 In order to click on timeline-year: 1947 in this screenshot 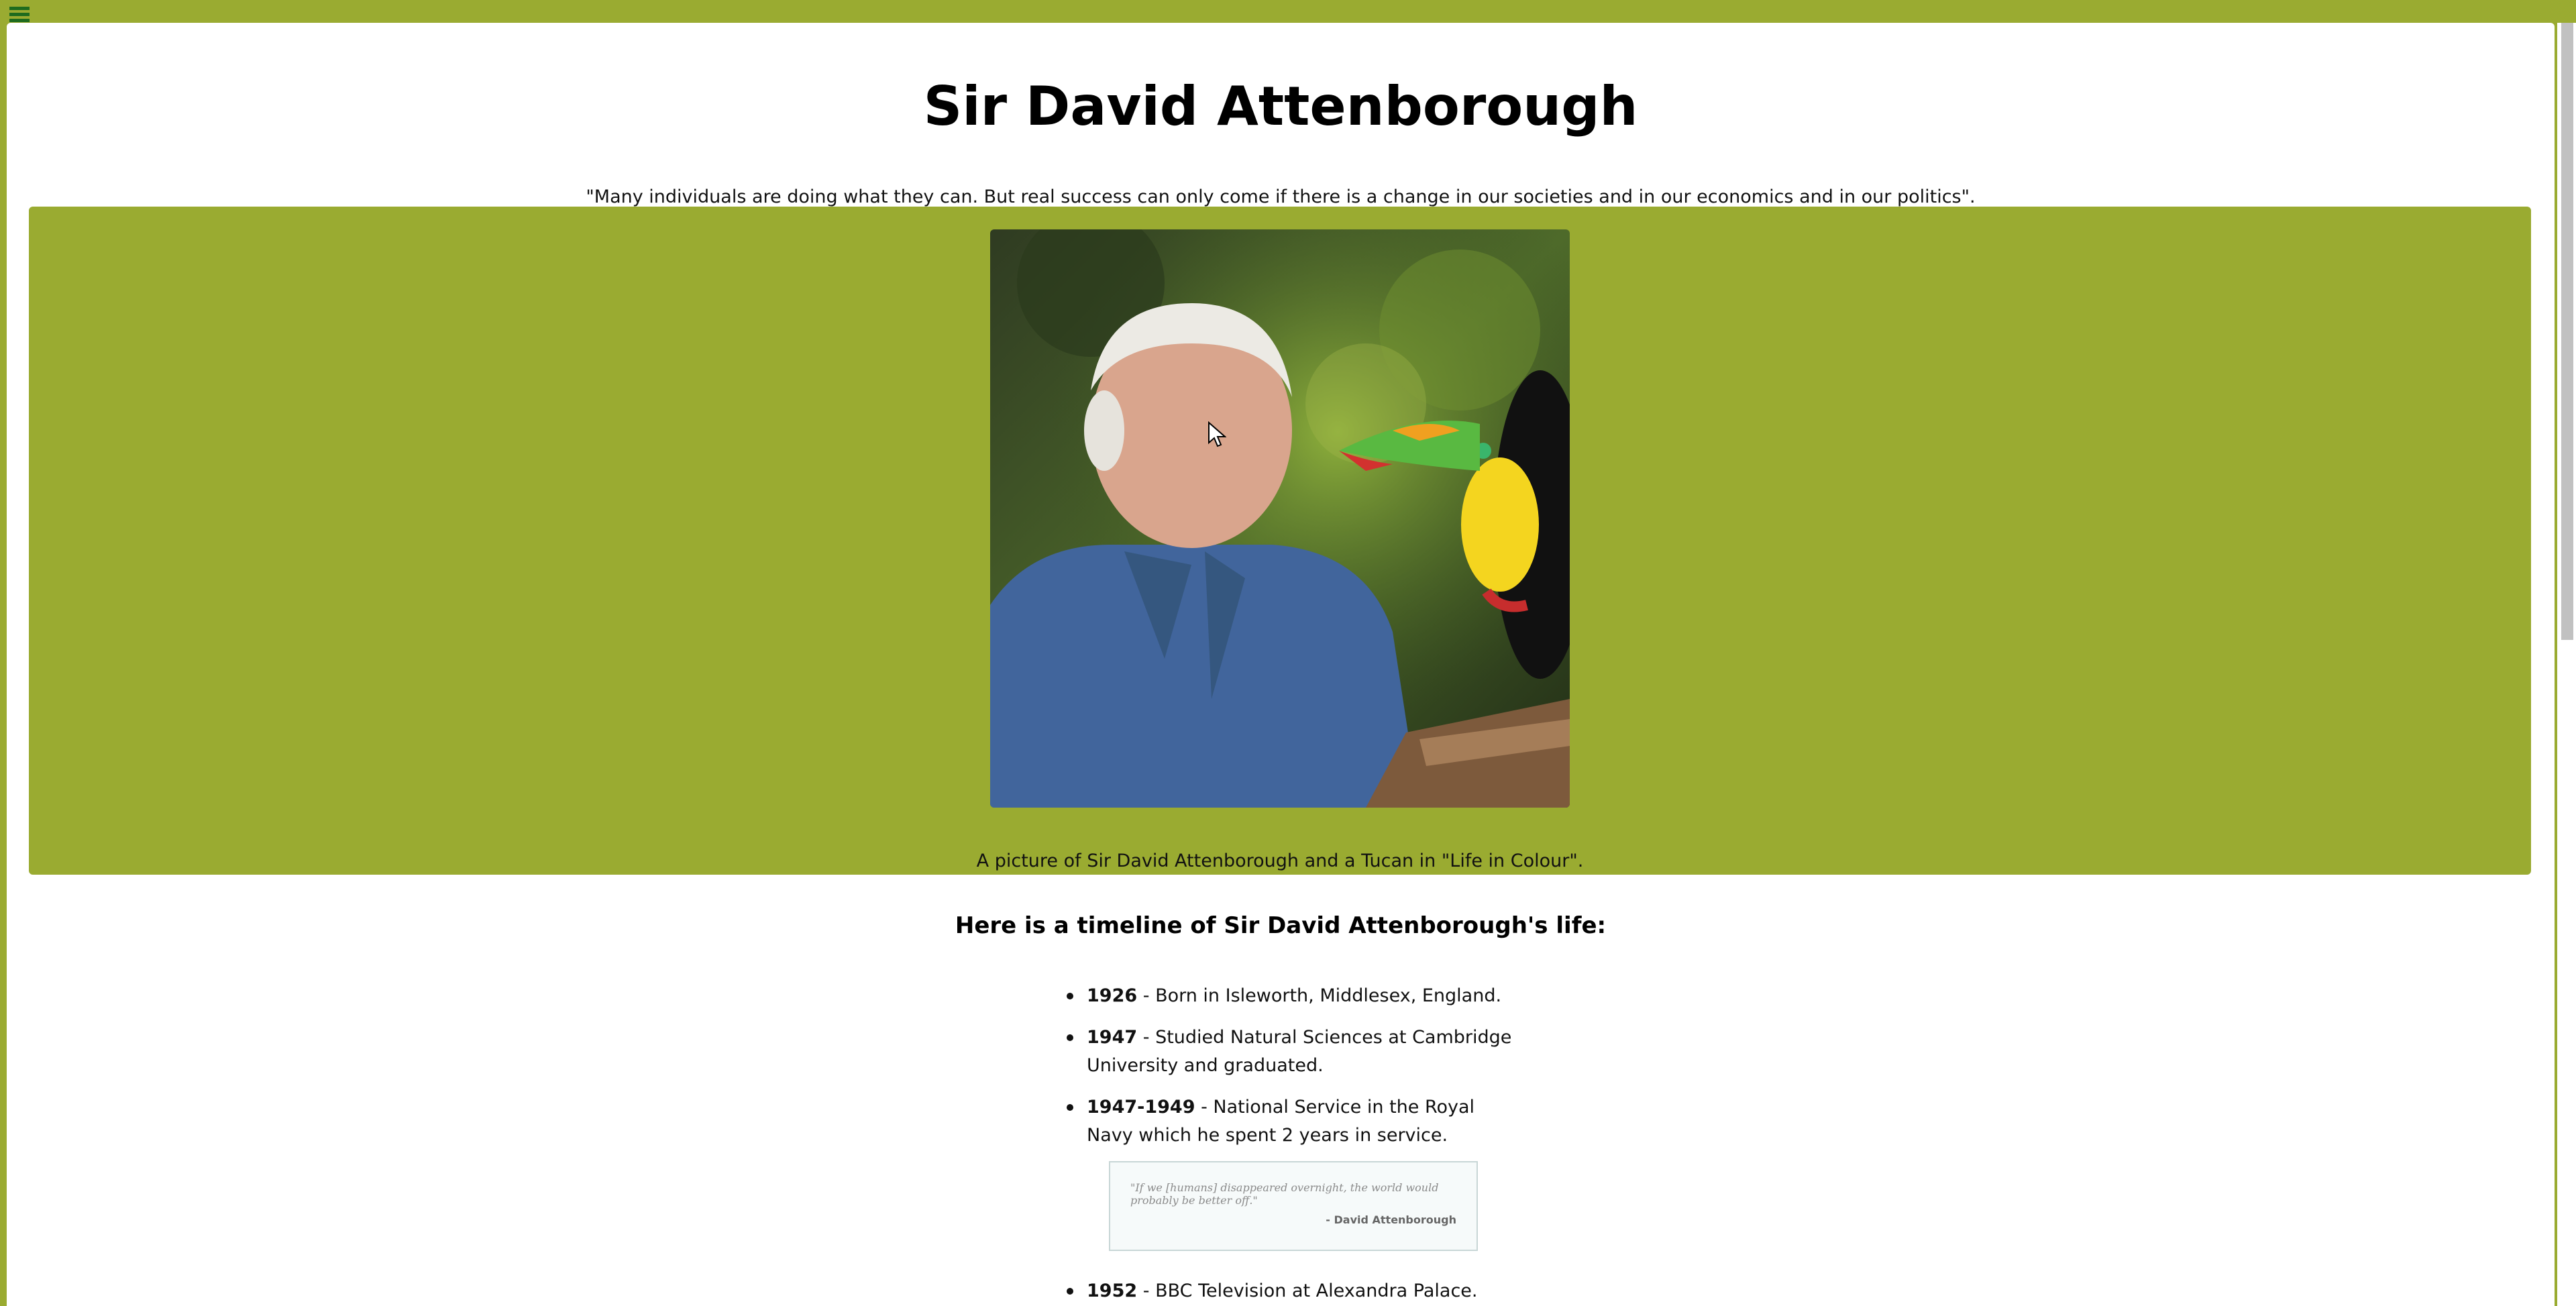, I will do `click(1112, 1037)`.